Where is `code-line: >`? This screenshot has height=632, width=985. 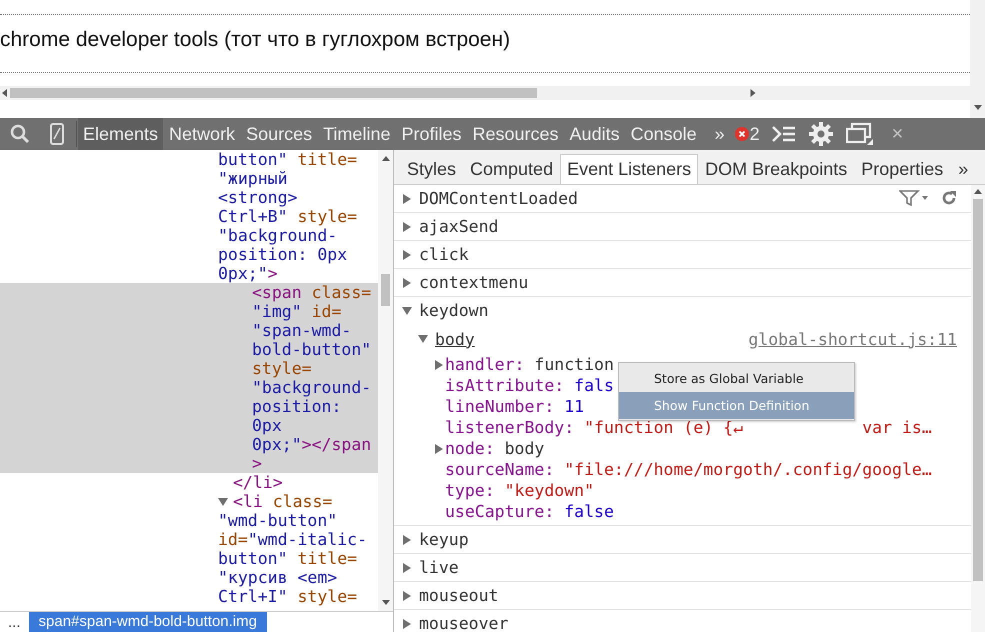
code-line: > is located at coordinates (257, 463).